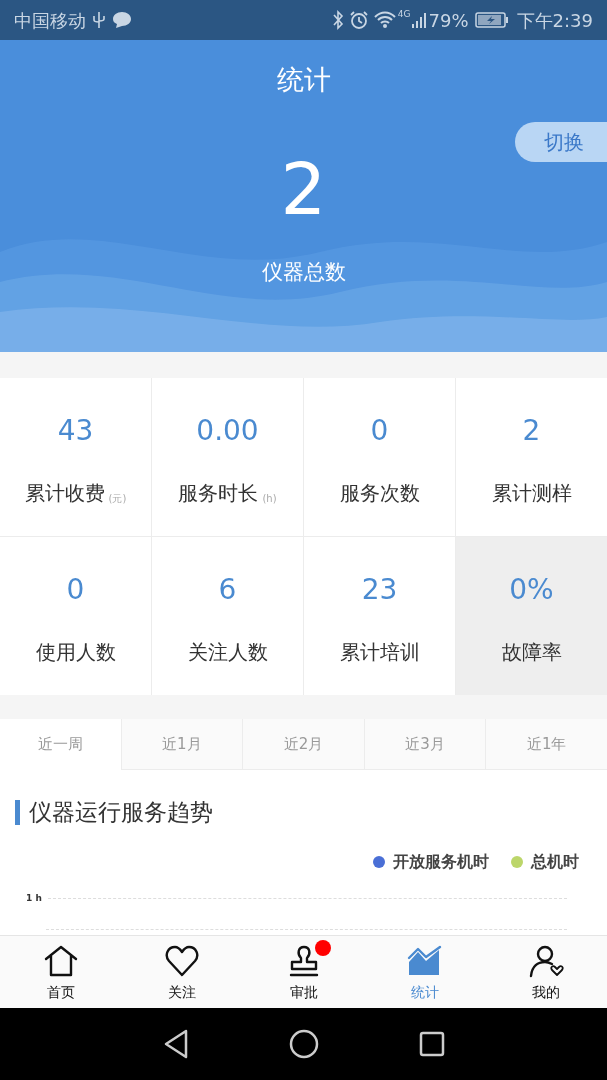  What do you see at coordinates (384, 20) in the screenshot?
I see `wifi-icon` at bounding box center [384, 20].